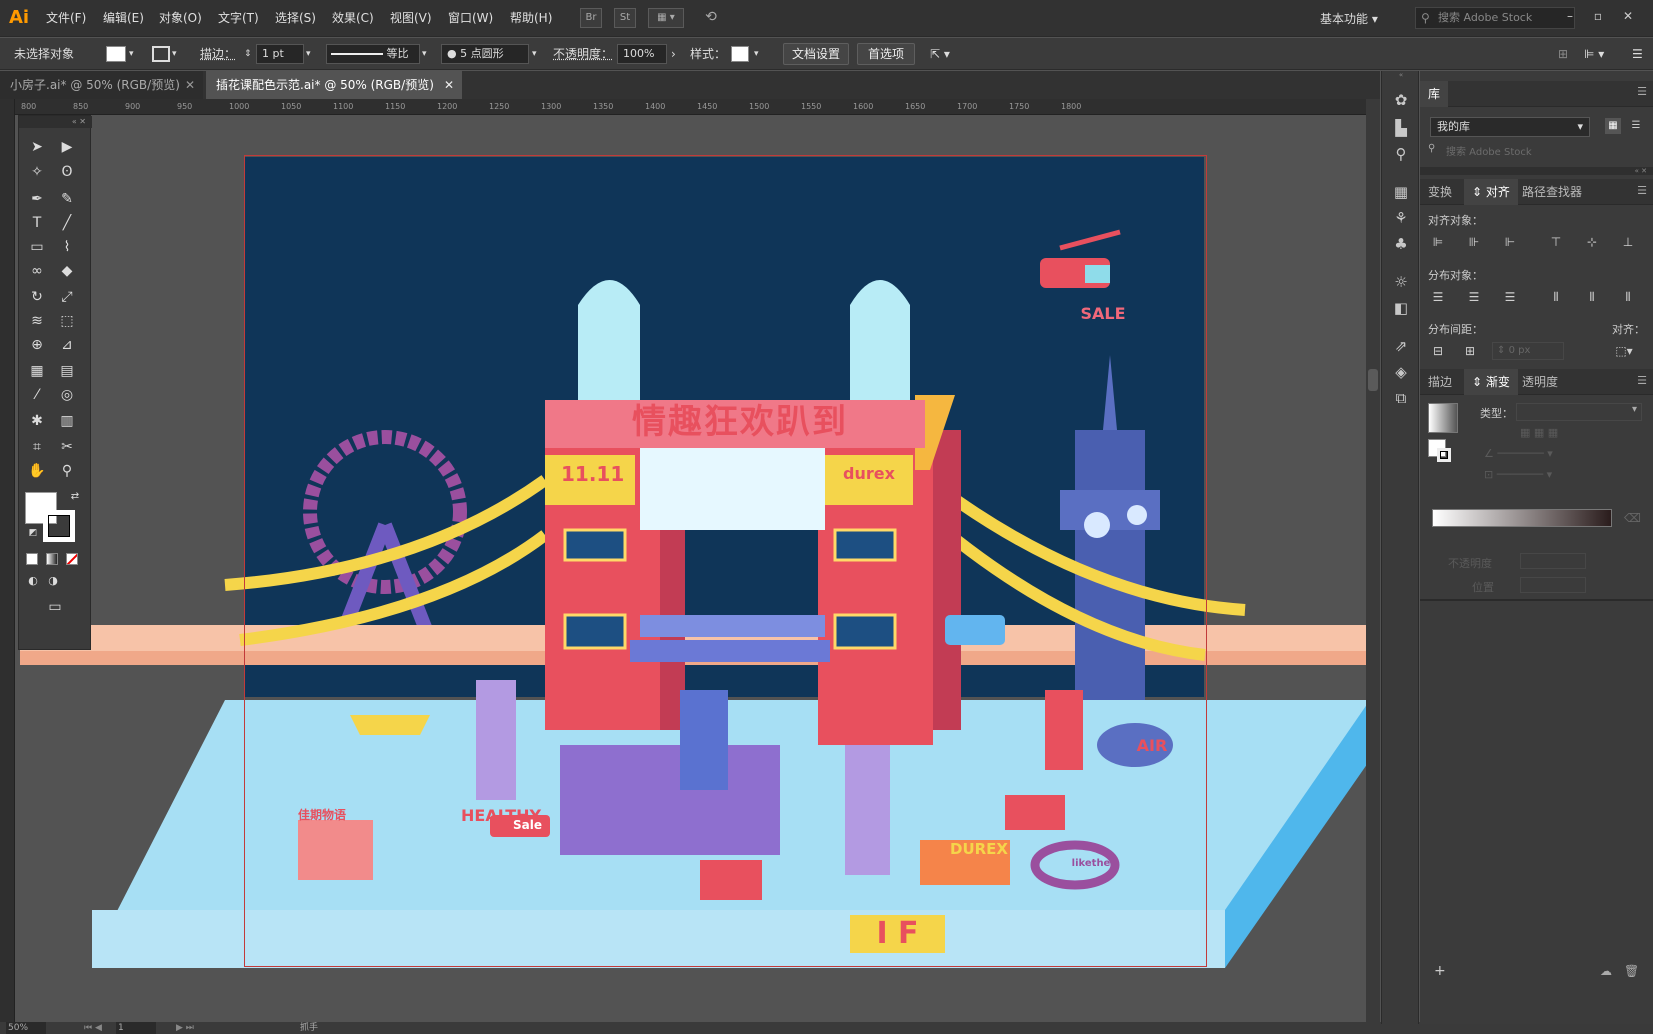 This screenshot has height=1034, width=1653. I want to click on curvature-tool-icon: ✎, so click(67, 199).